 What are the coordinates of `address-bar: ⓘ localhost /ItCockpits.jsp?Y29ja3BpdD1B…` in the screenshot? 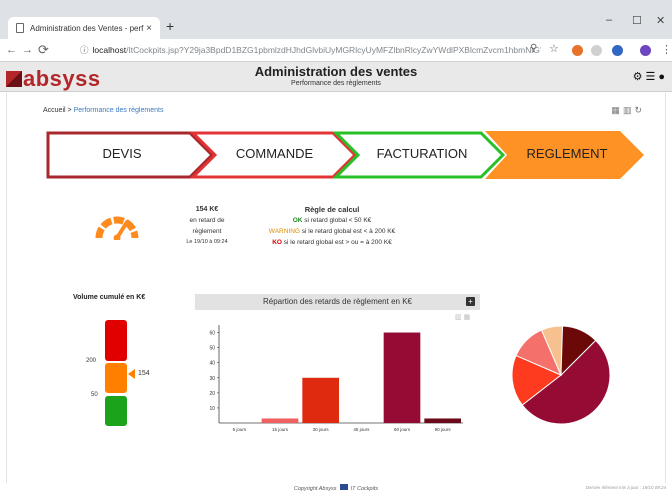 It's located at (308, 50).